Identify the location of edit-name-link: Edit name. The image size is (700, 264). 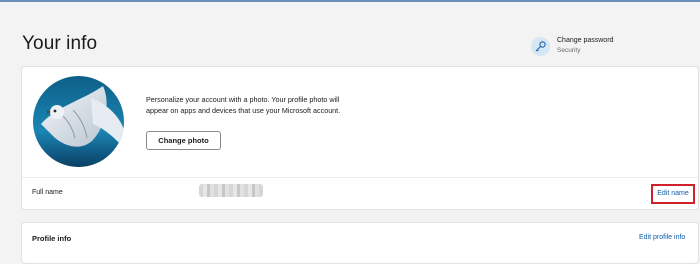
(673, 194).